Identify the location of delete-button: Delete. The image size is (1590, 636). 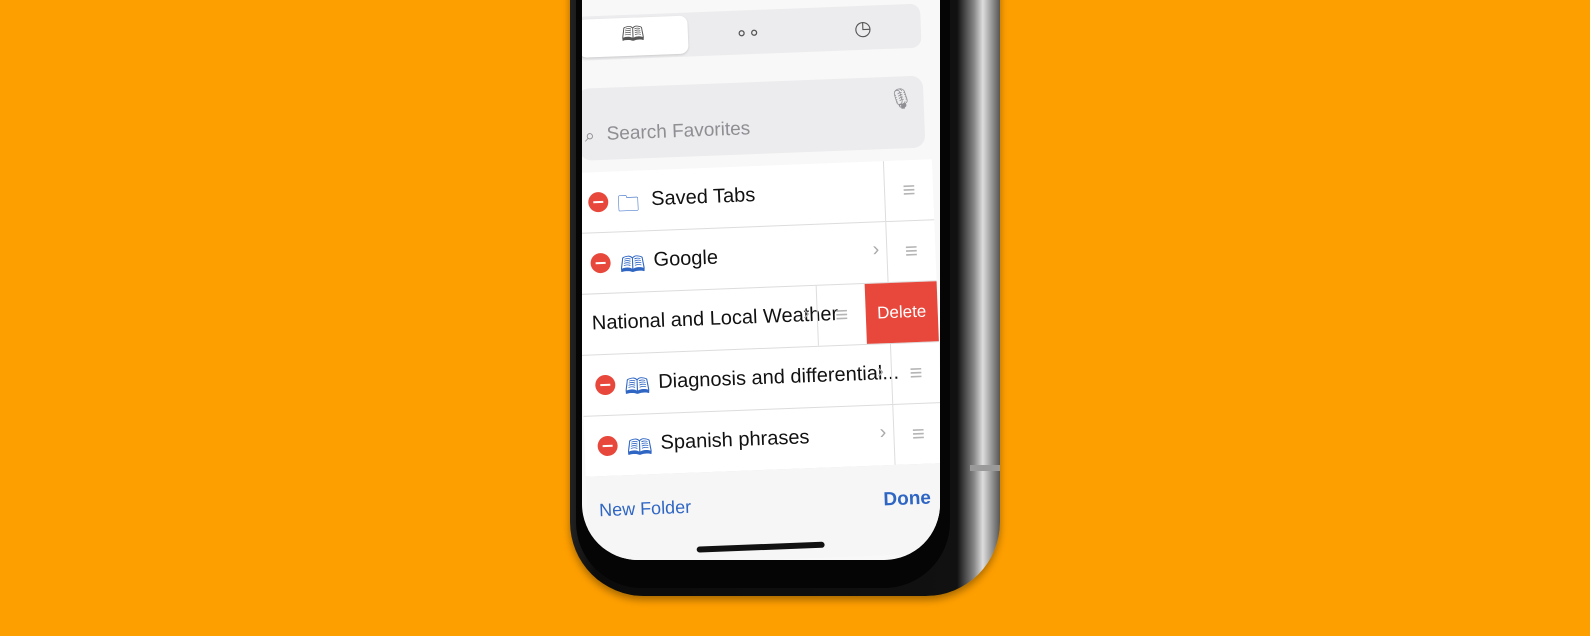
(901, 312).